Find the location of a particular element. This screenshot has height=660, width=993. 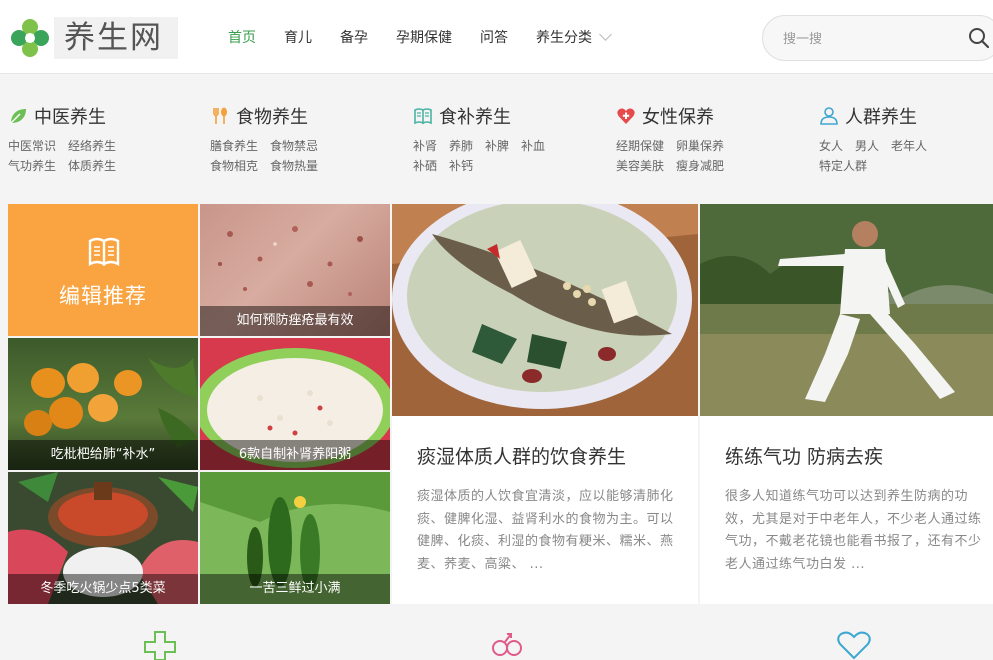

tile-caption: 吃枇杷给肺“补水” is located at coordinates (103, 455).